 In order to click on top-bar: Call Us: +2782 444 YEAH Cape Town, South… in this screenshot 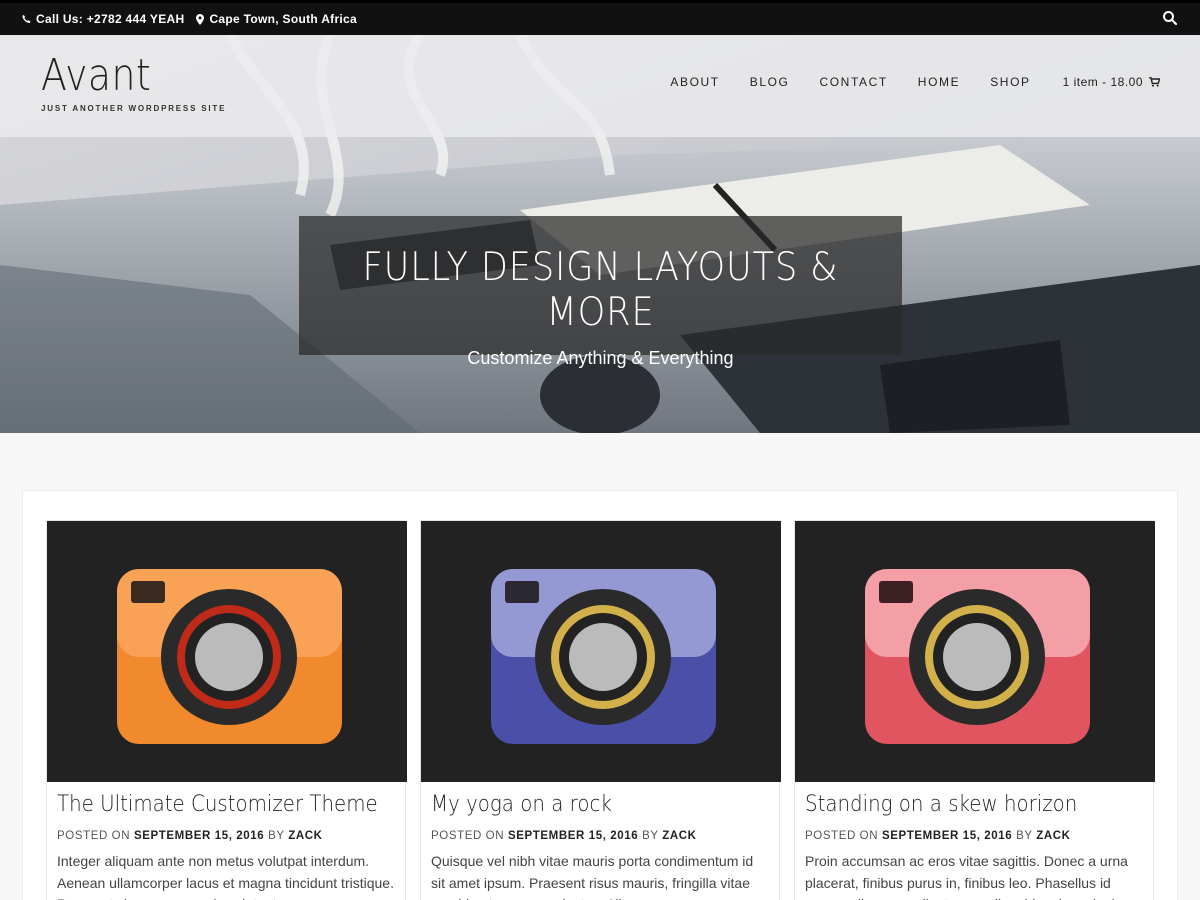, I will do `click(600, 17)`.